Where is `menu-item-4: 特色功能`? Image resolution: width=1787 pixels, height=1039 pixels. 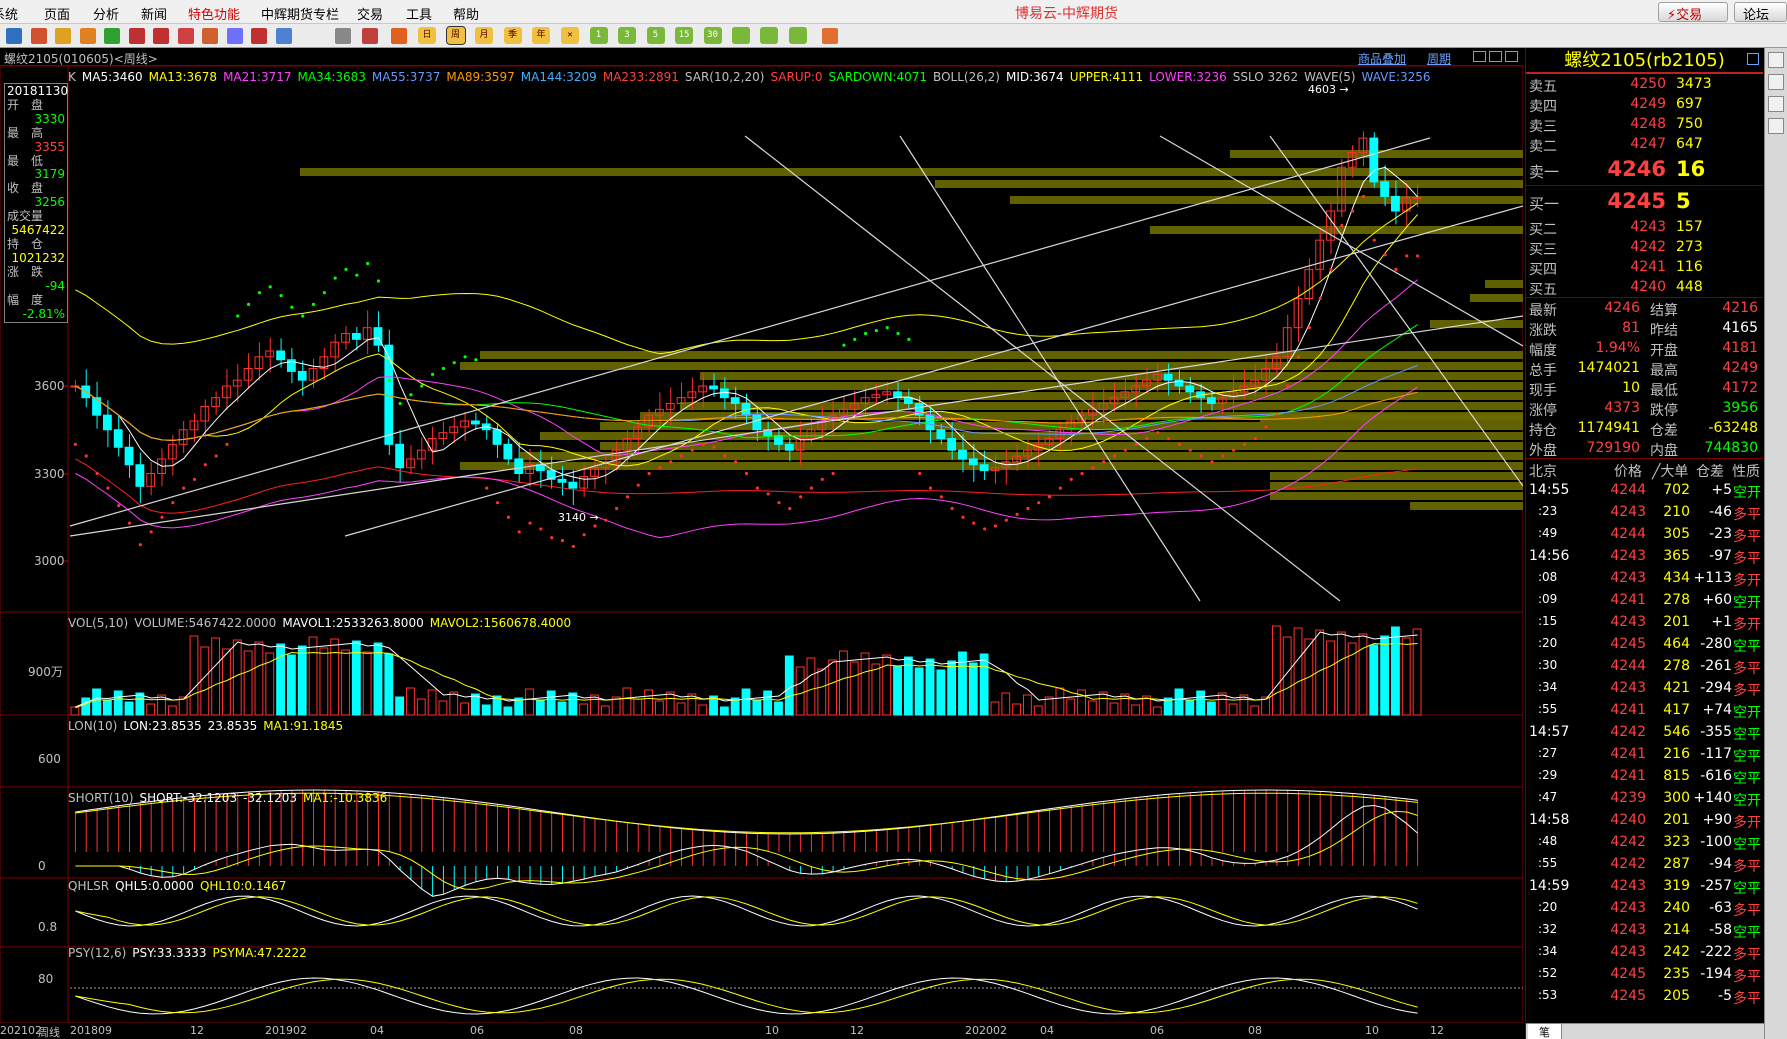 menu-item-4: 特色功能 is located at coordinates (214, 13).